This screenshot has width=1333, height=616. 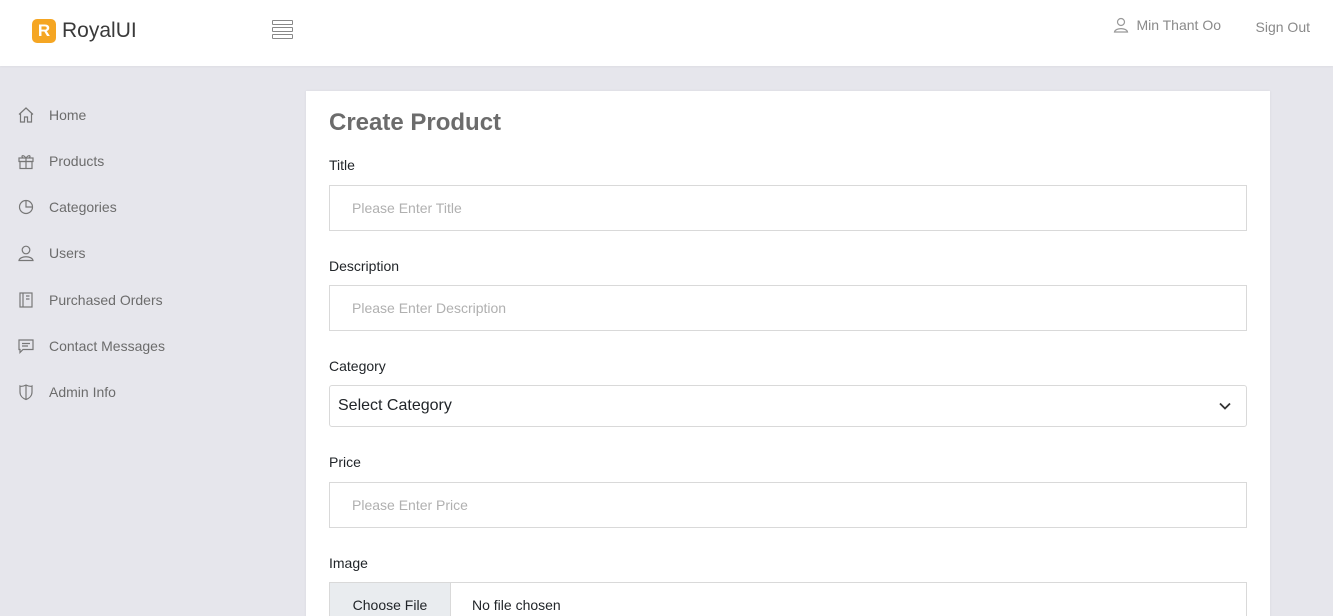 What do you see at coordinates (1283, 27) in the screenshot?
I see `signout-link: Sign Out` at bounding box center [1283, 27].